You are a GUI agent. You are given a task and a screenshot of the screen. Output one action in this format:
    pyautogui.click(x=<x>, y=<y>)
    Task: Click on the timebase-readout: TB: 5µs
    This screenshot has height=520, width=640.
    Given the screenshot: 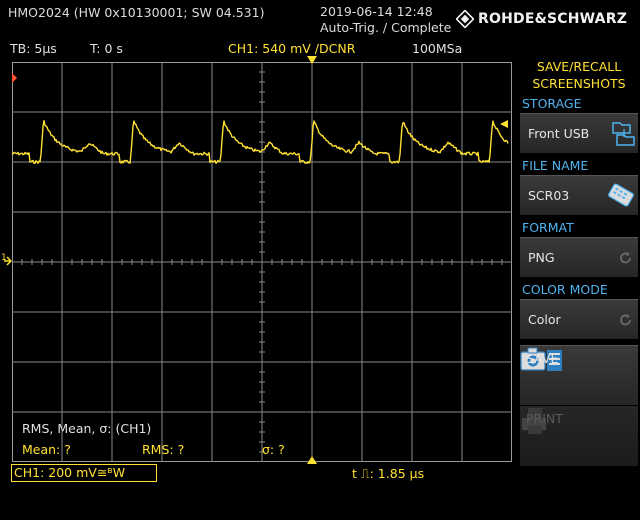 What is the action you would take?
    pyautogui.click(x=33, y=48)
    